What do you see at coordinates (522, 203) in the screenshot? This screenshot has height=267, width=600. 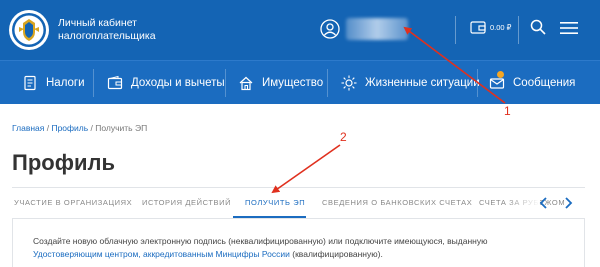 I see `tabs-fade` at bounding box center [522, 203].